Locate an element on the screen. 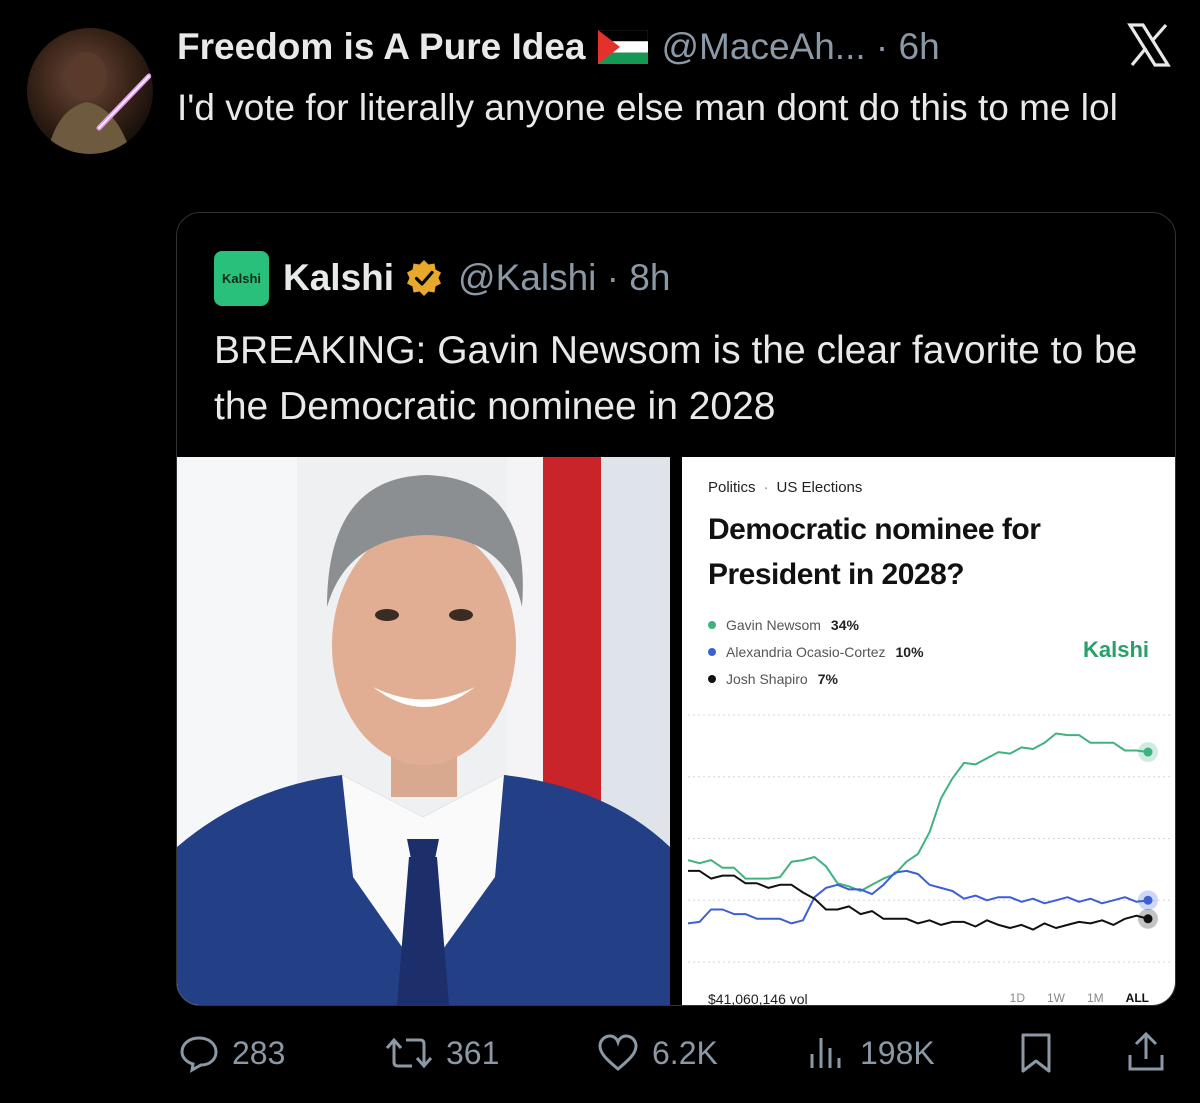 The height and width of the screenshot is (1103, 1200). legend-label: Alexandria Ocasio-Cortez is located at coordinates (806, 651).